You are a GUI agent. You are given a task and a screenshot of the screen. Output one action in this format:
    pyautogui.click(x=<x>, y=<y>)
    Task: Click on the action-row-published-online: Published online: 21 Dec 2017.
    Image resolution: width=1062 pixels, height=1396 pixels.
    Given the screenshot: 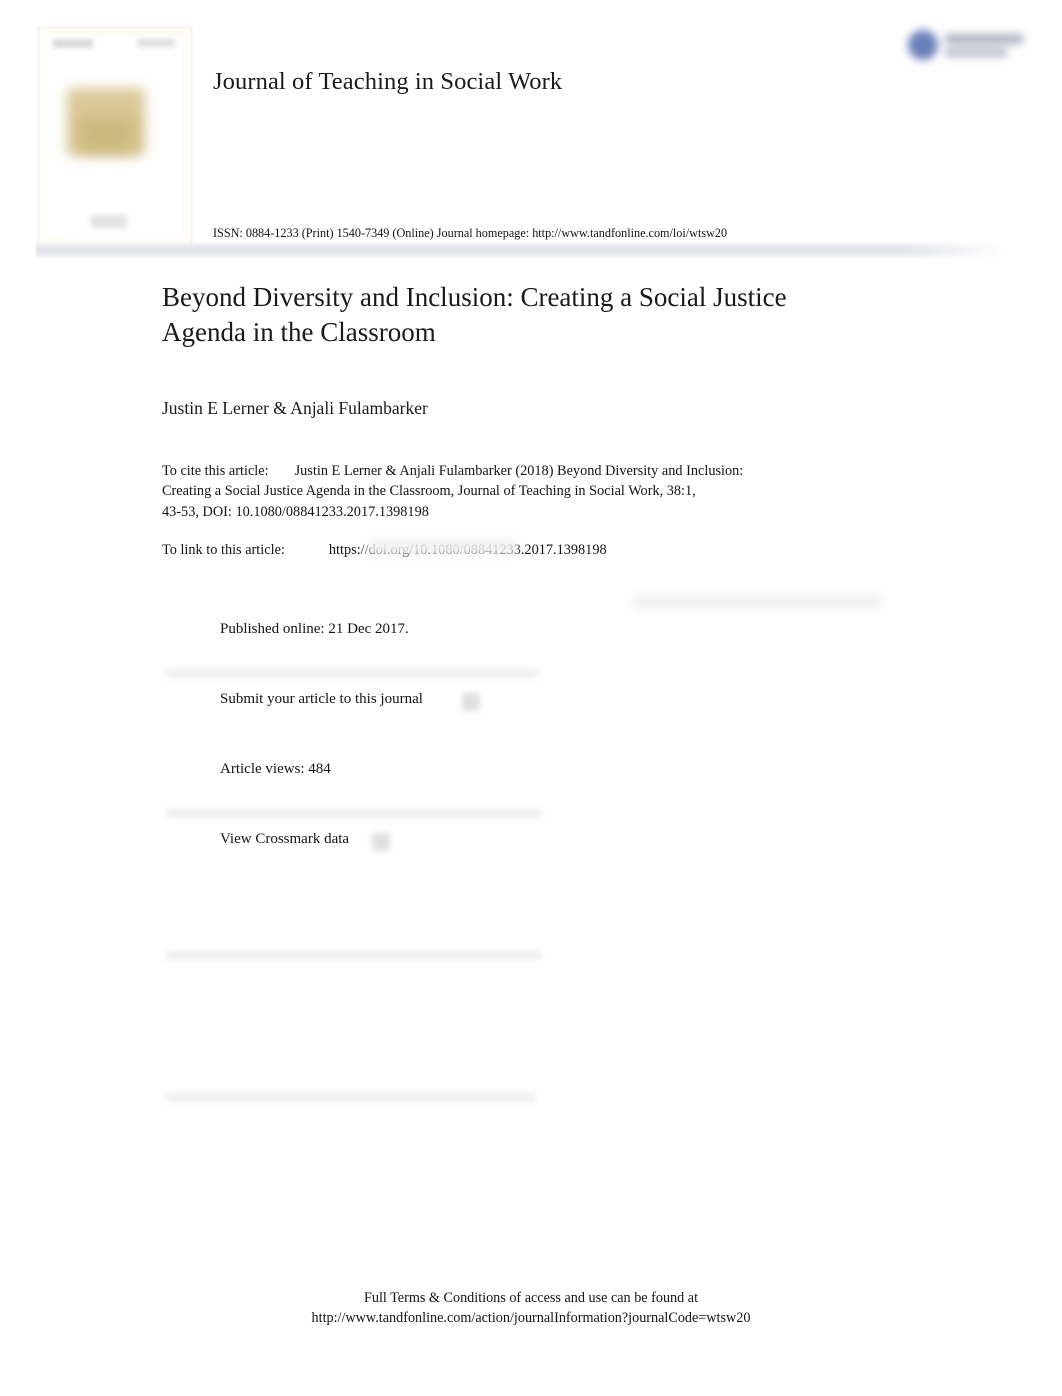 What is the action you would take?
    pyautogui.click(x=352, y=641)
    